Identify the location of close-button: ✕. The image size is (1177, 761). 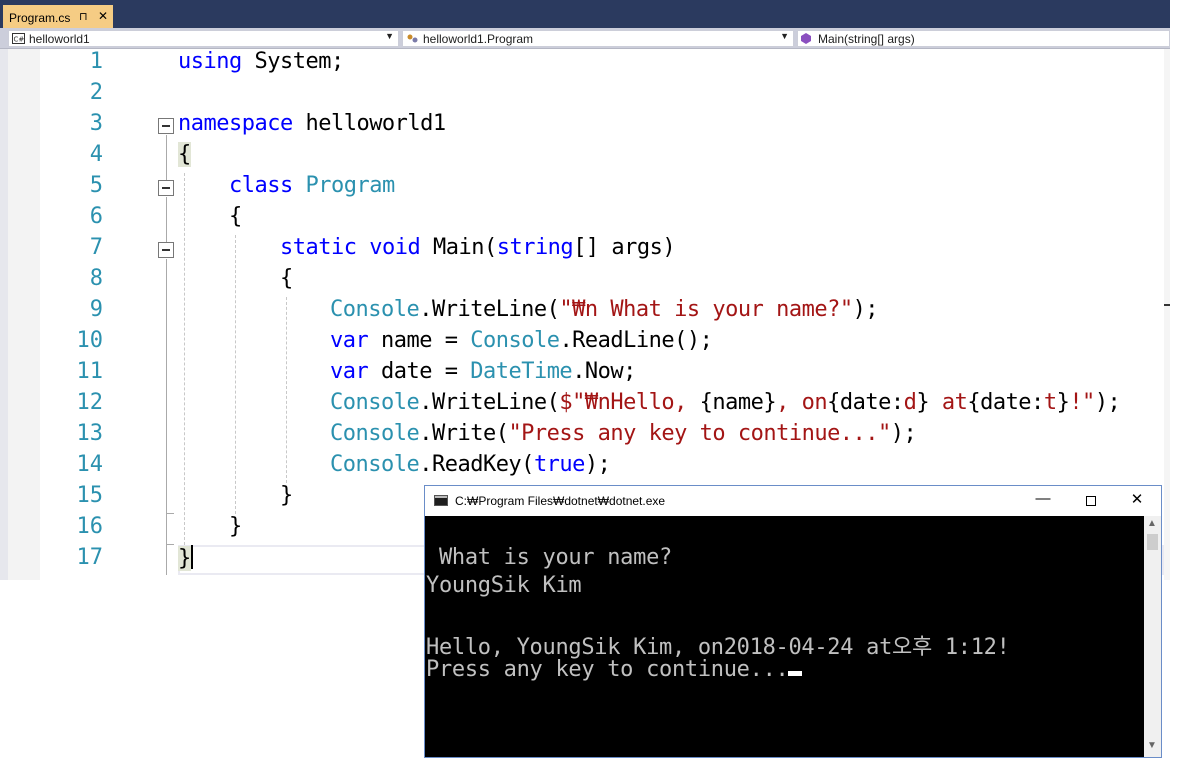
(1137, 501).